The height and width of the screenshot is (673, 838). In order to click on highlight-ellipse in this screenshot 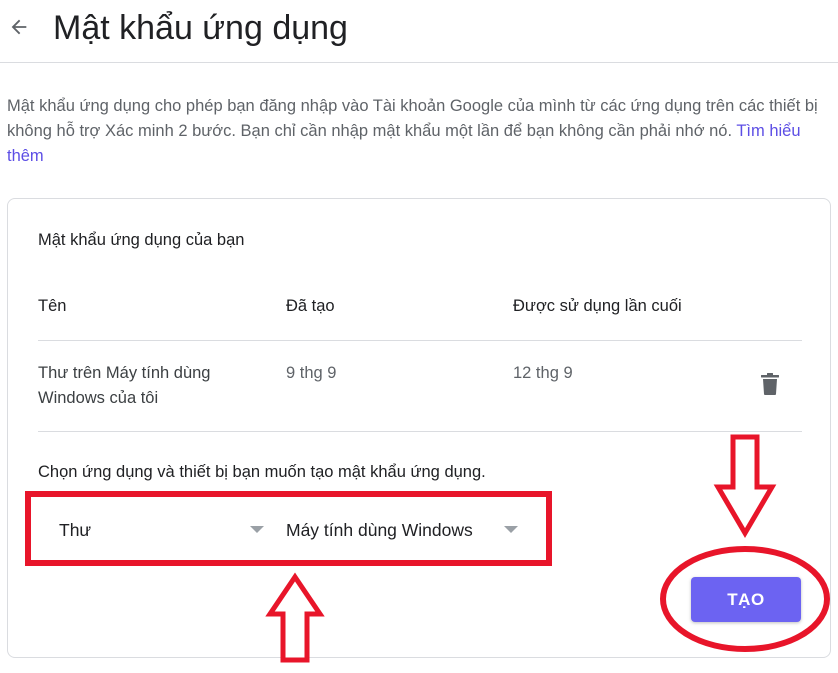, I will do `click(745, 599)`.